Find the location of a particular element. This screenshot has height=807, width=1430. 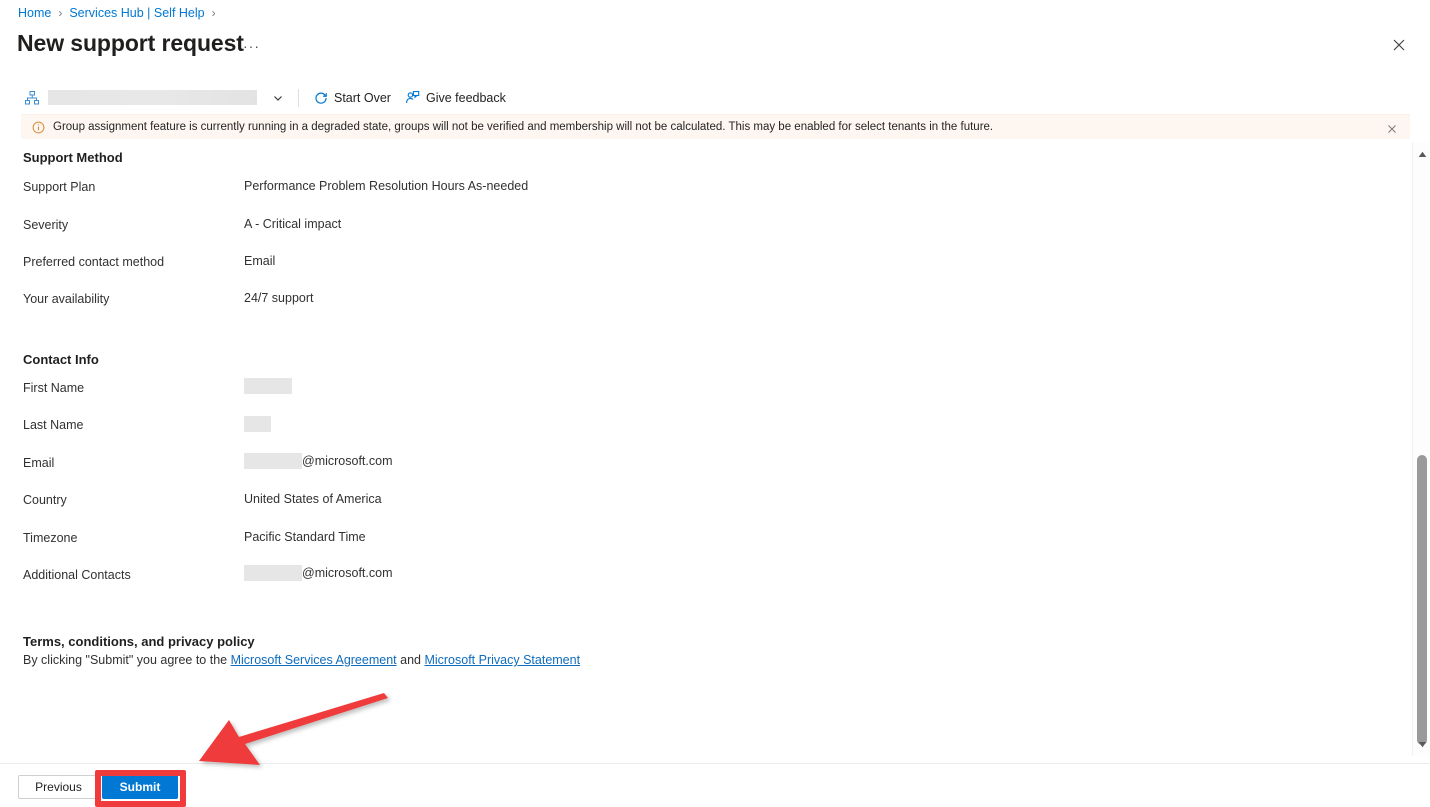

previous-button: Previous is located at coordinates (58, 787).